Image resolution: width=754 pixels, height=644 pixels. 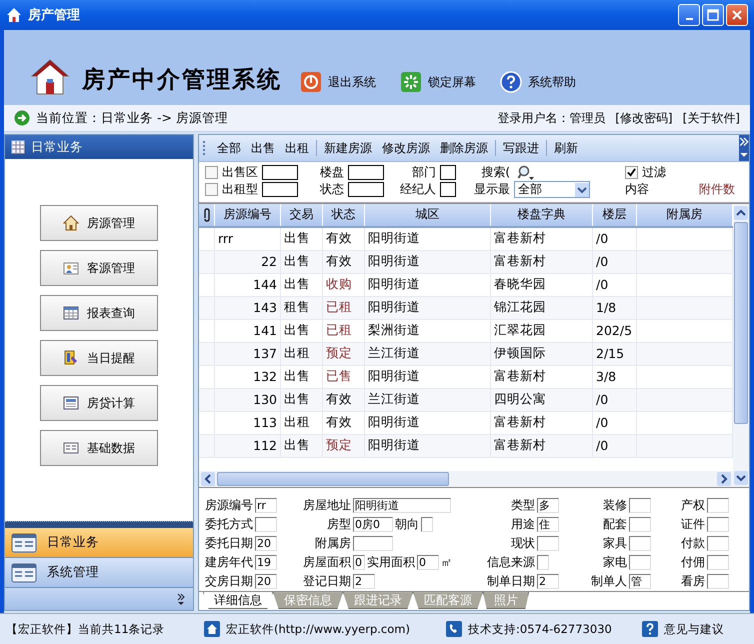 I want to click on tab: 详细信息, so click(x=238, y=601).